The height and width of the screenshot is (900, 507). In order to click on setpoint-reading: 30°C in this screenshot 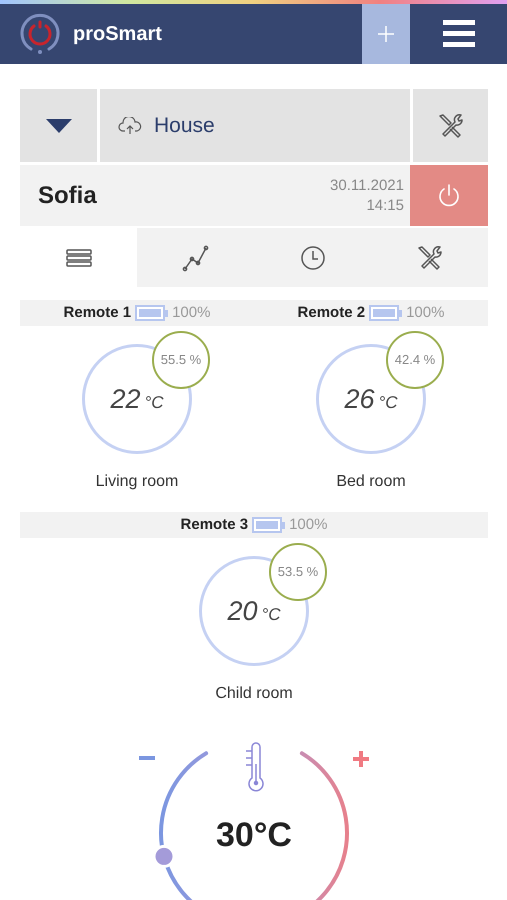, I will do `click(254, 835)`.